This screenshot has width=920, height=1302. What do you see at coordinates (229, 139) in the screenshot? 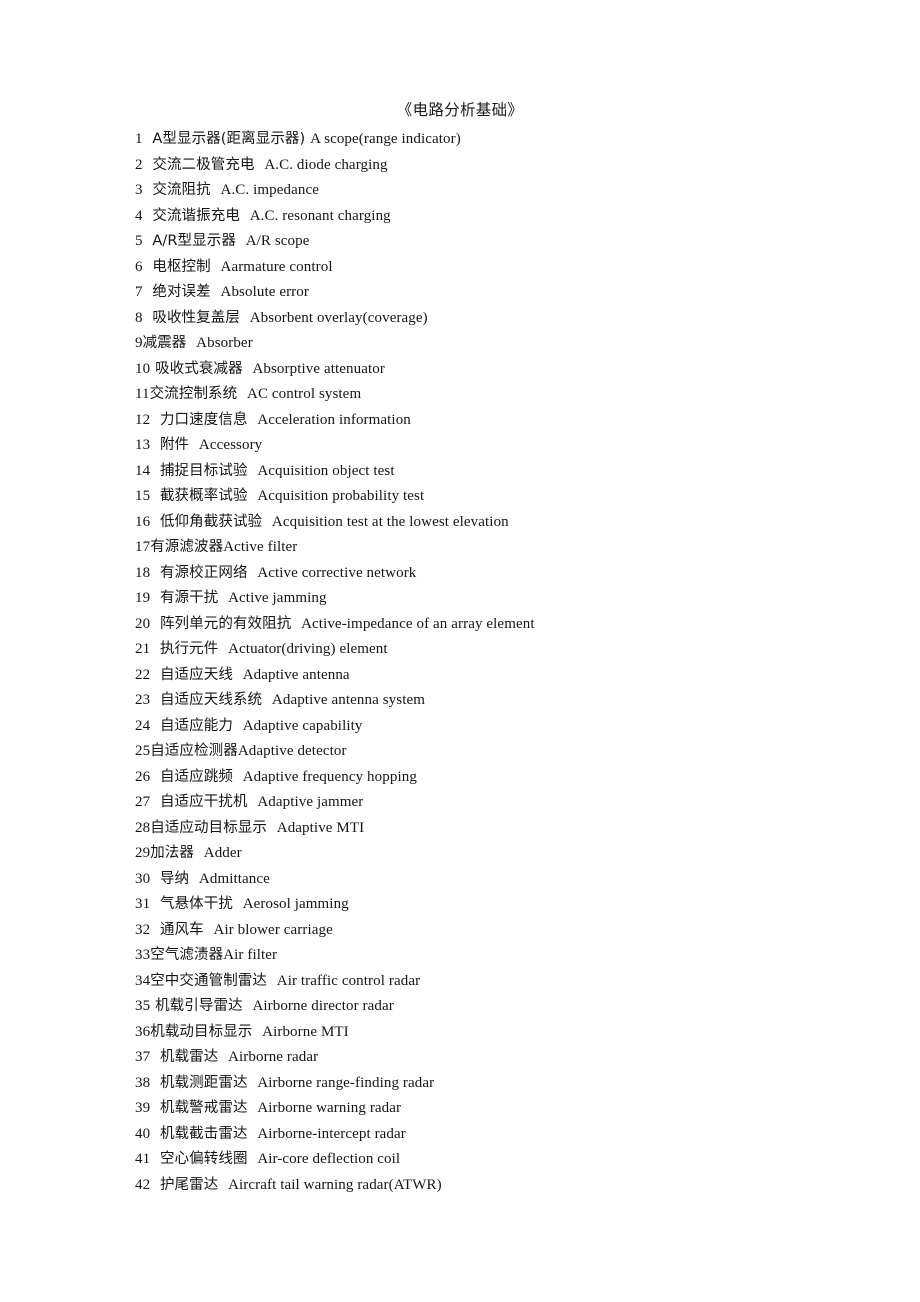
I see `entry-term-chinese: A型显示器(距离显示器)` at bounding box center [229, 139].